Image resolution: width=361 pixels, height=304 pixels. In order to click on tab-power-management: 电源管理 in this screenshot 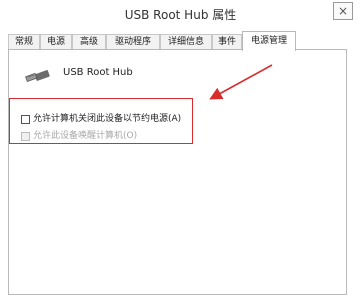, I will do `click(269, 41)`.